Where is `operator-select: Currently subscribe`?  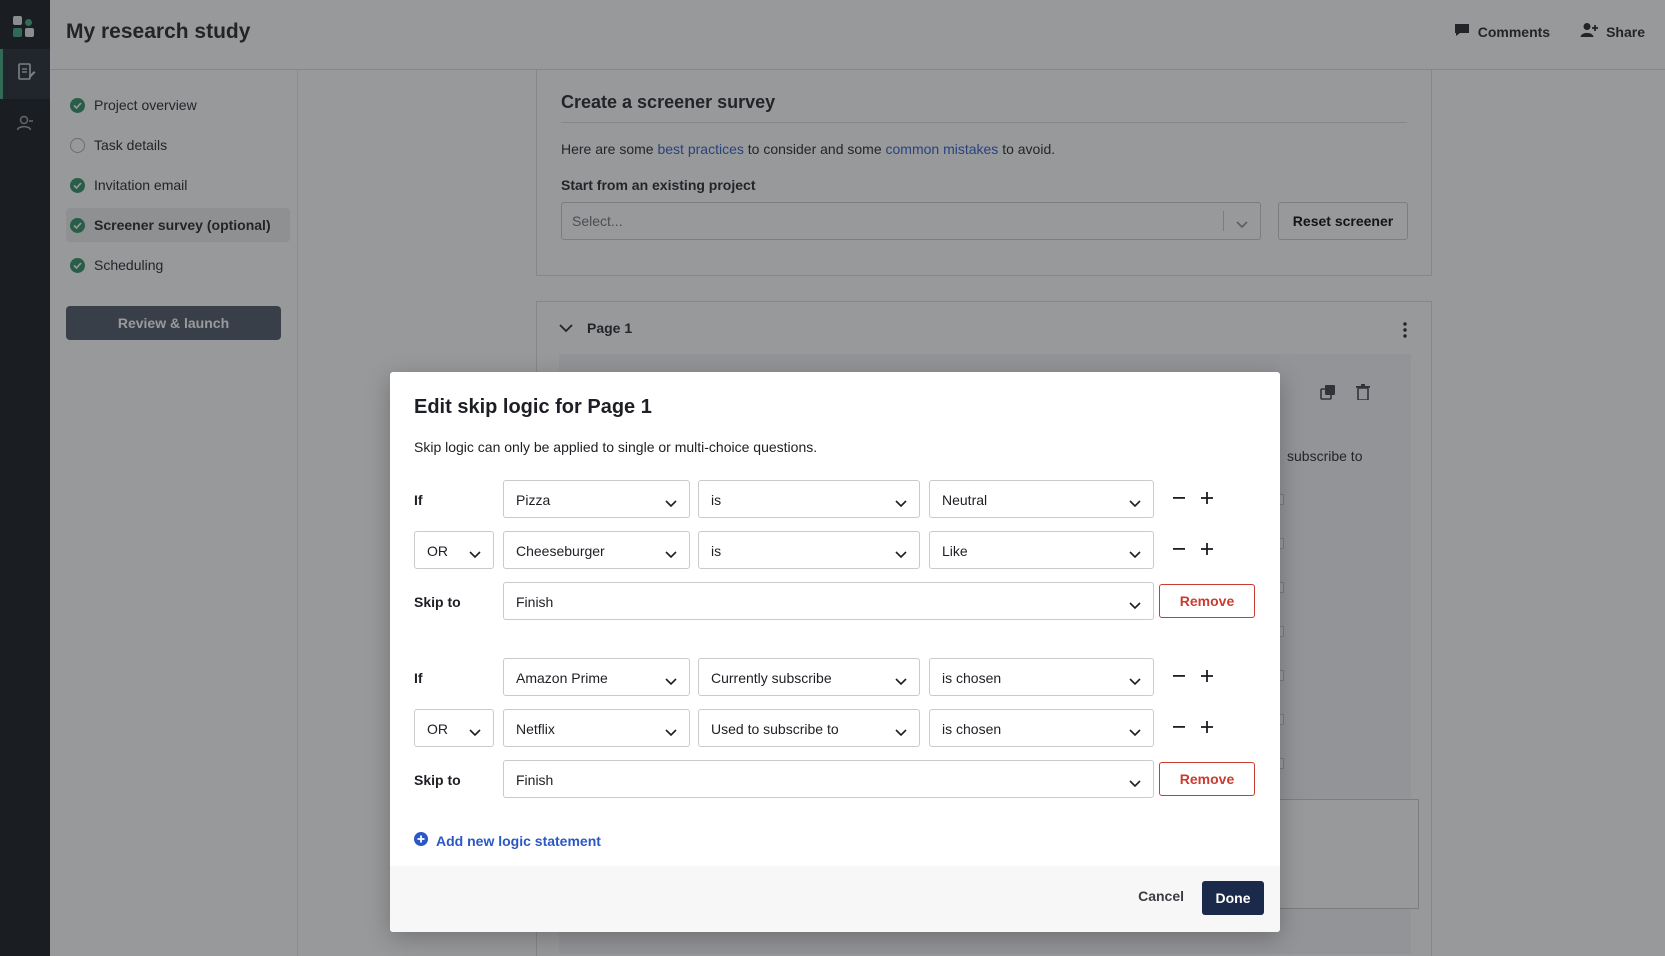
operator-select: Currently subscribe is located at coordinates (809, 677).